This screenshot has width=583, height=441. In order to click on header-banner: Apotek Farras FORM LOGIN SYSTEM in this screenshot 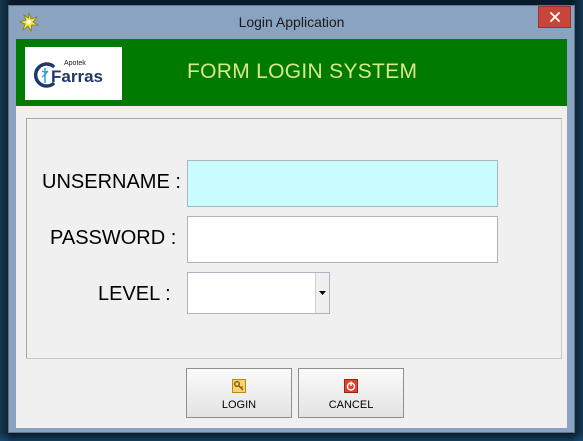, I will do `click(291, 72)`.